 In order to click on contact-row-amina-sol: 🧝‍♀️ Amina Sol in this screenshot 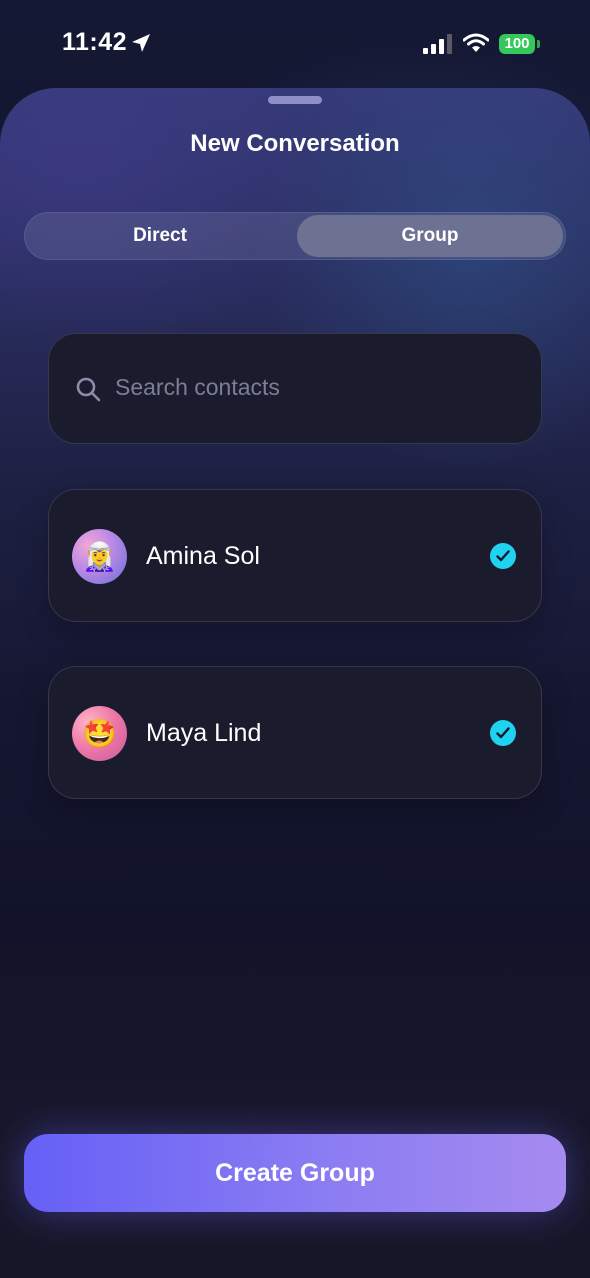, I will do `click(295, 555)`.